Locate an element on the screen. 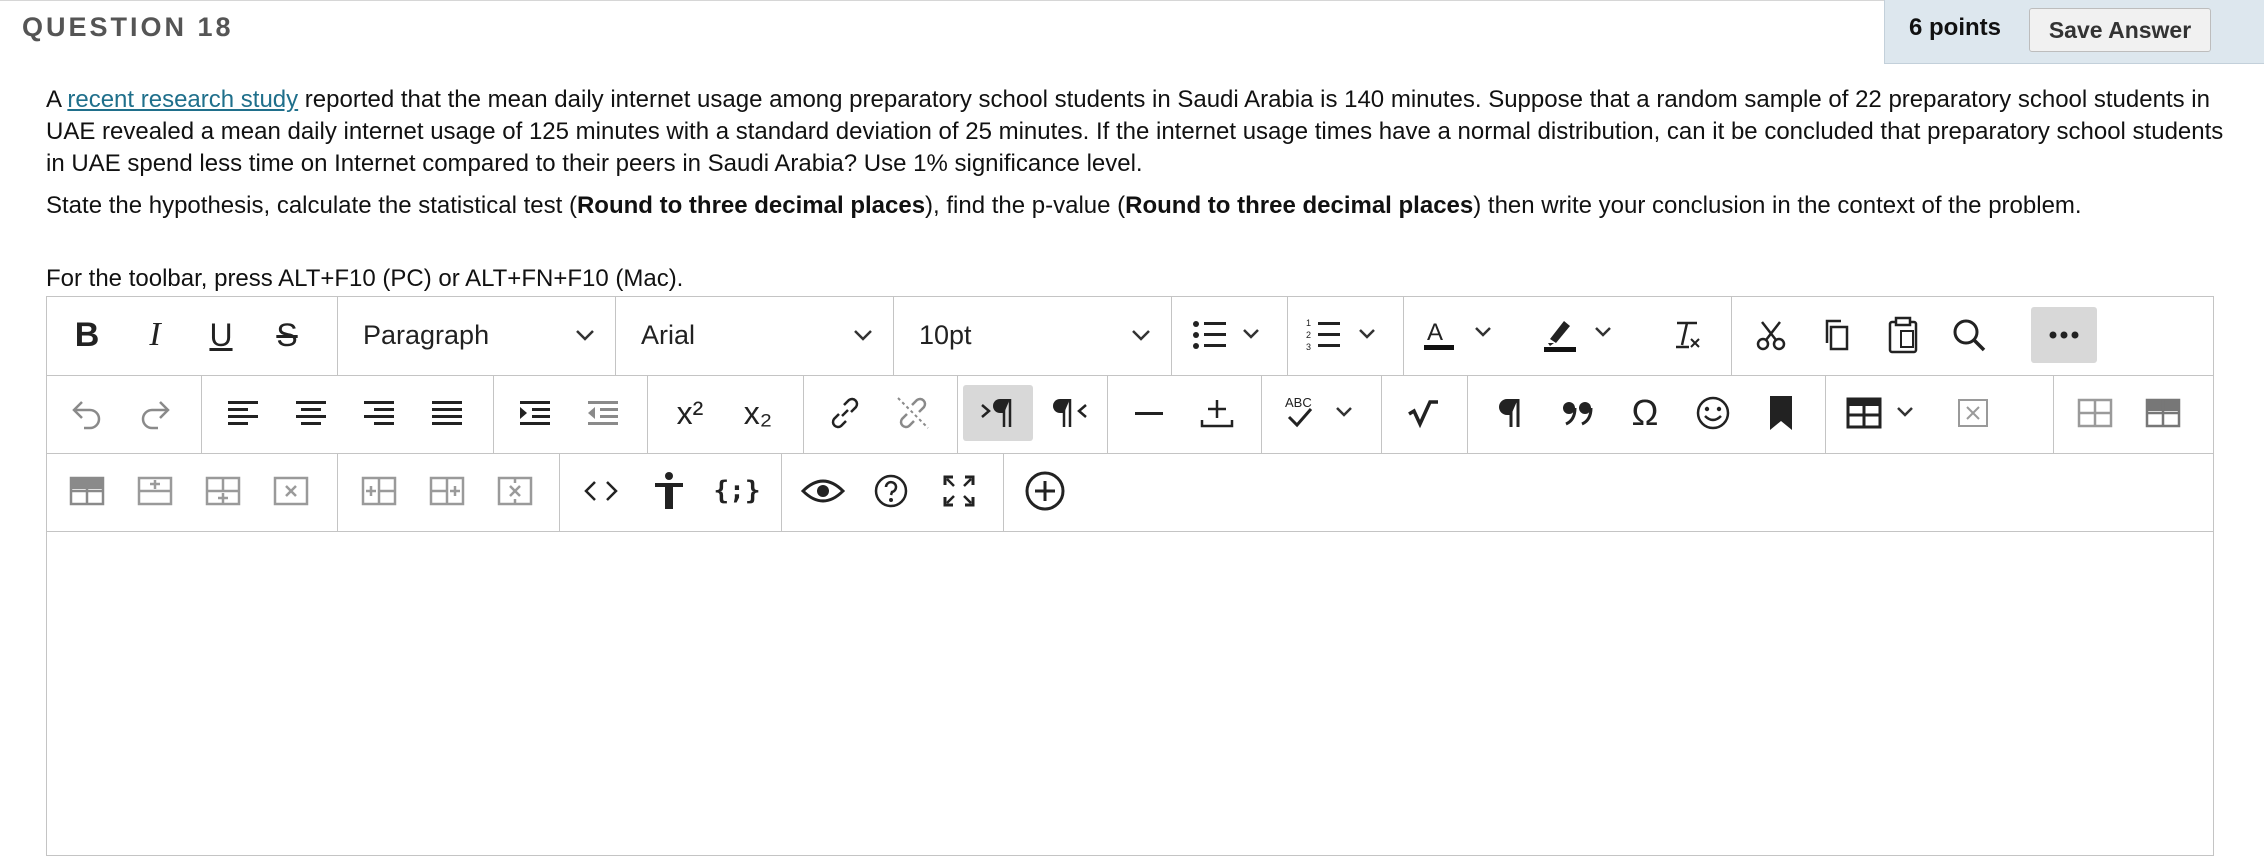 This screenshot has width=2264, height=861. omega-icon: Ω is located at coordinates (1645, 413).